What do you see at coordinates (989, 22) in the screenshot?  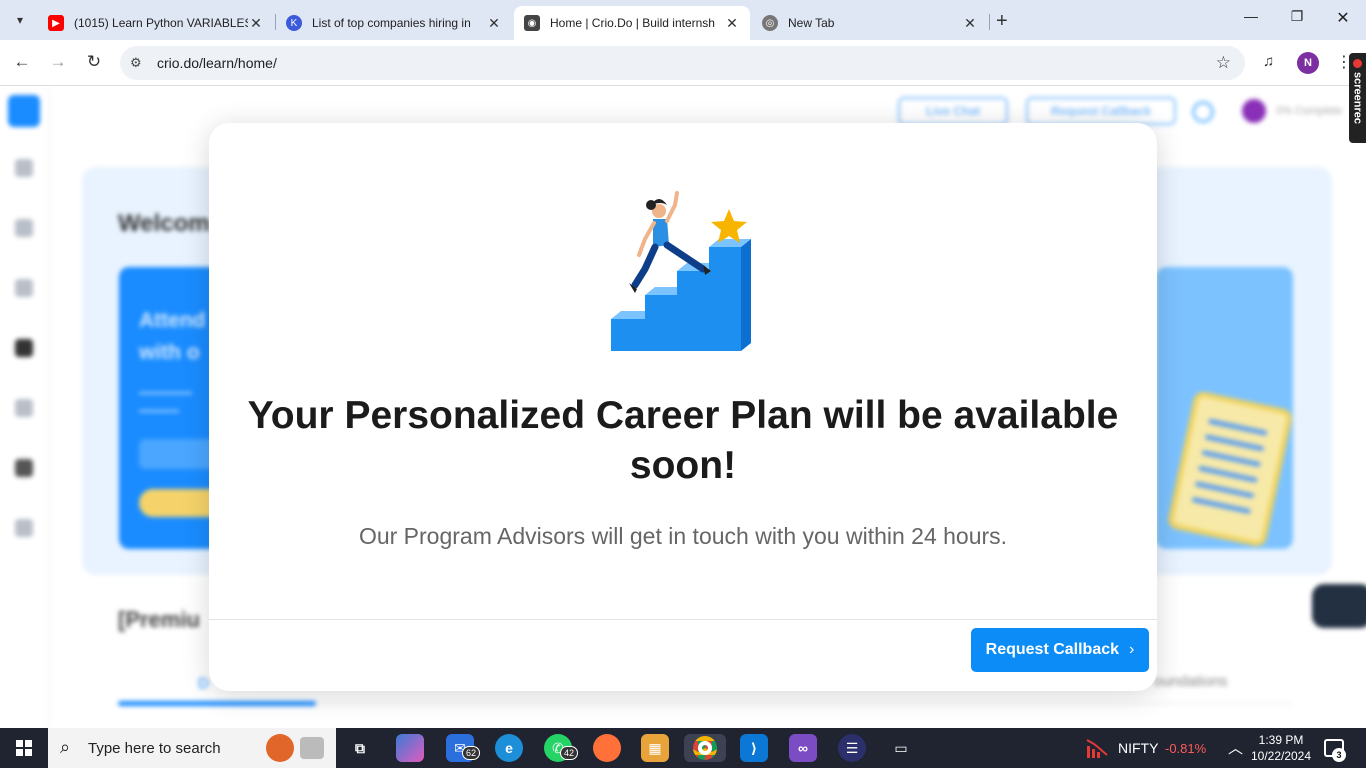 I see `tab-separator` at bounding box center [989, 22].